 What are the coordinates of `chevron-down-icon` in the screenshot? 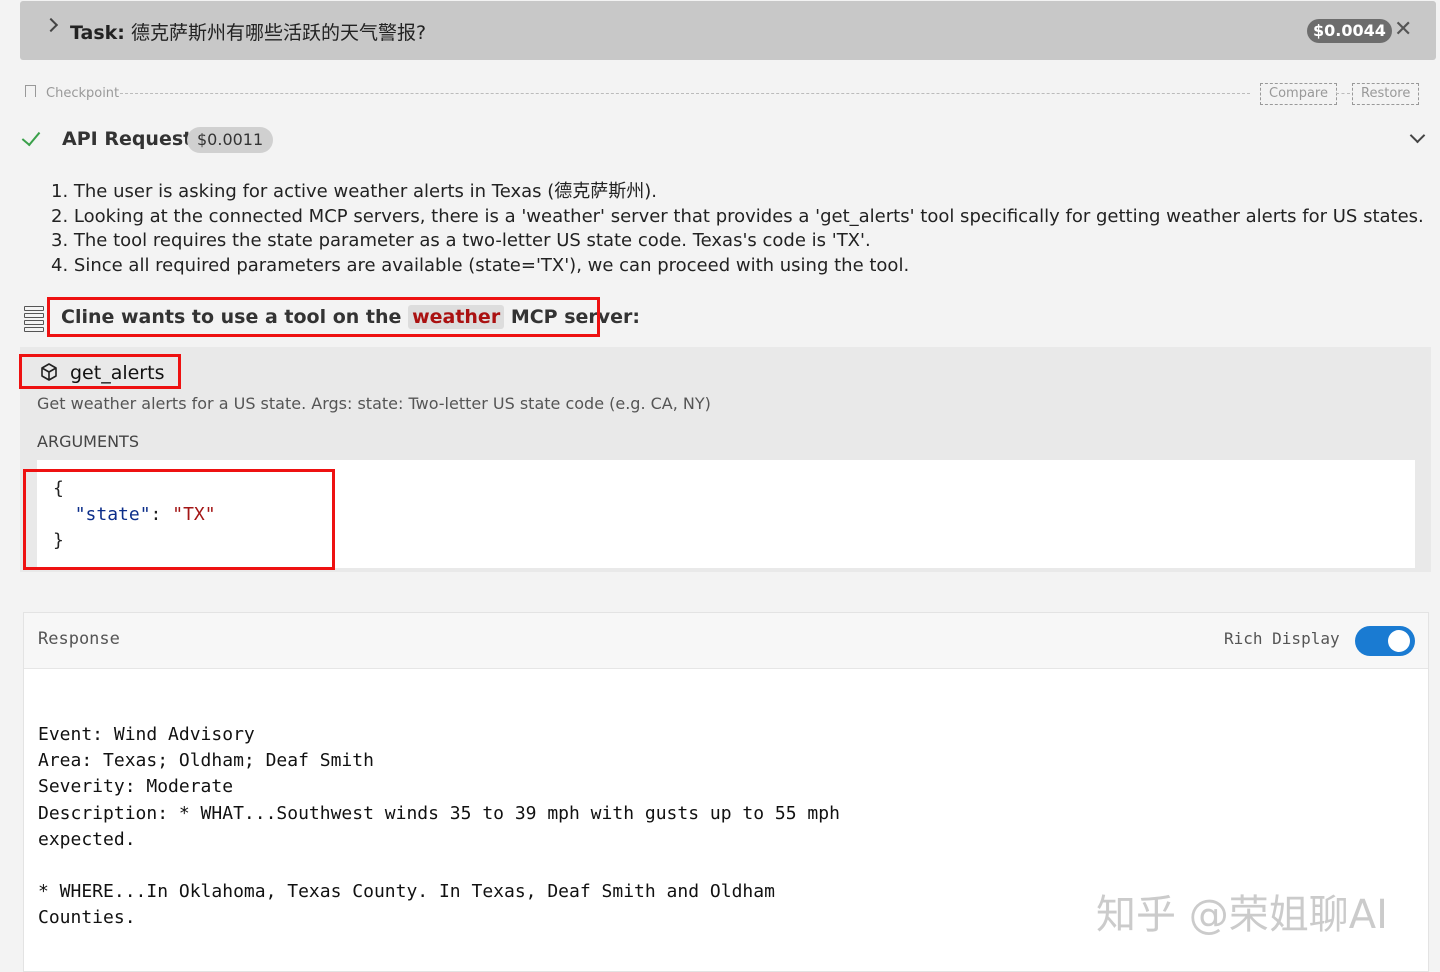 It's located at (1417, 135).